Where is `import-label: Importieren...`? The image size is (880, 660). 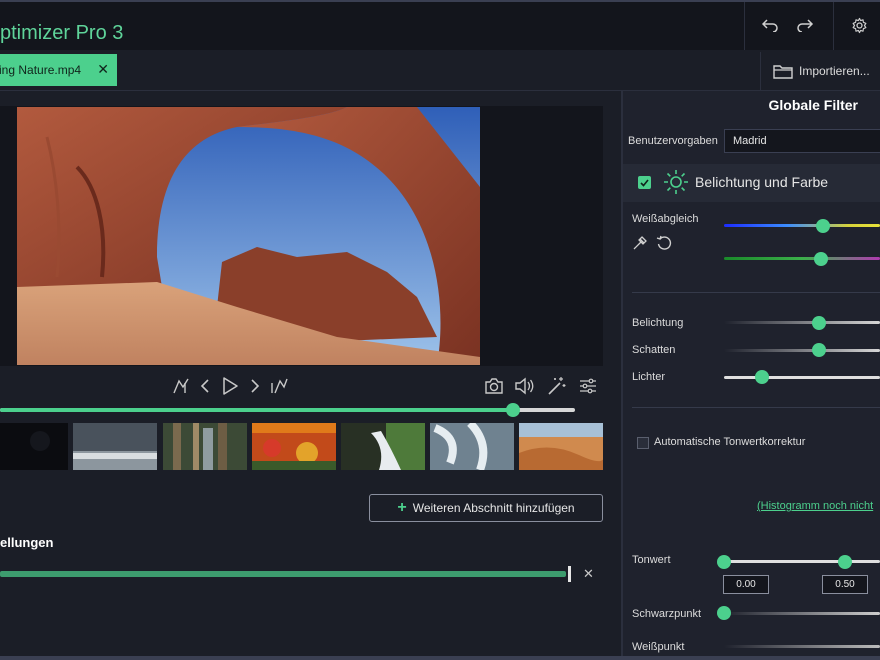 import-label: Importieren... is located at coordinates (834, 71).